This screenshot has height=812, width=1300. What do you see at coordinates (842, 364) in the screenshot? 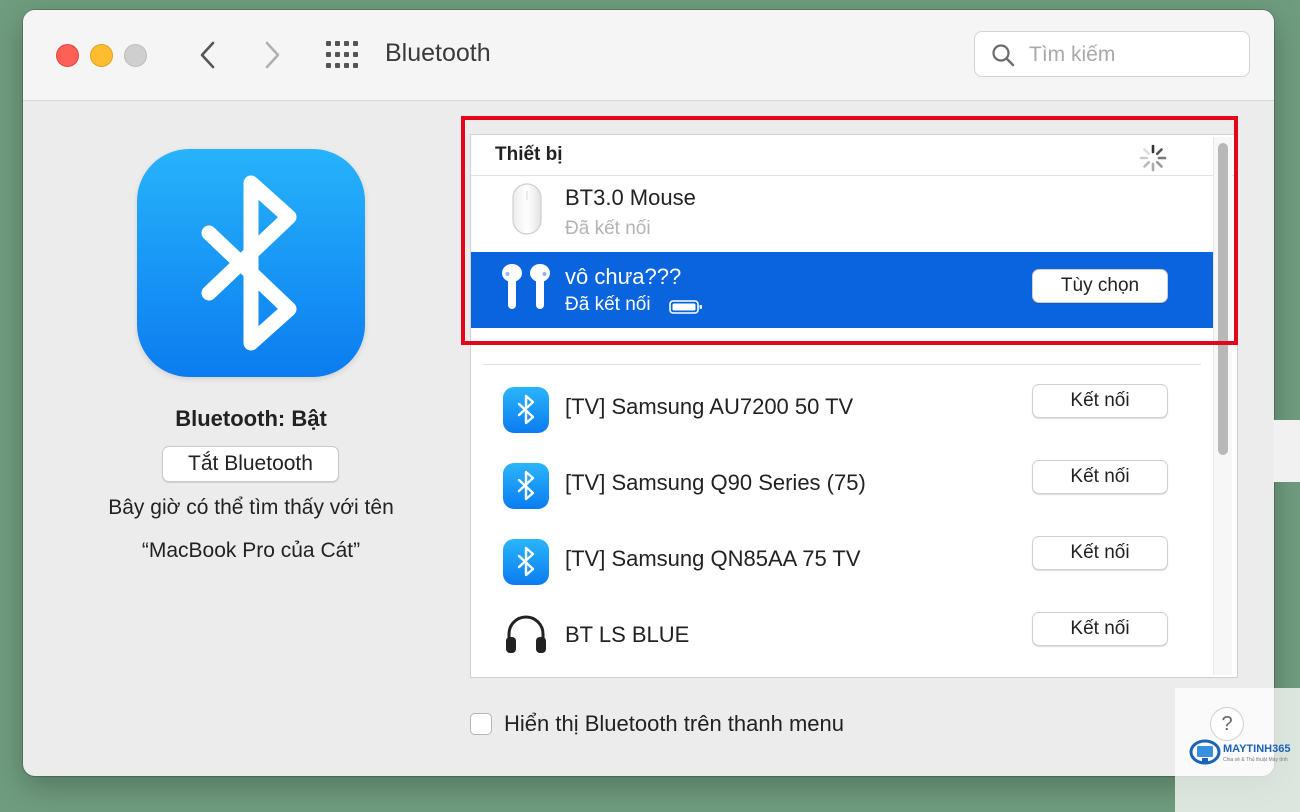
I see `section-divider` at bounding box center [842, 364].